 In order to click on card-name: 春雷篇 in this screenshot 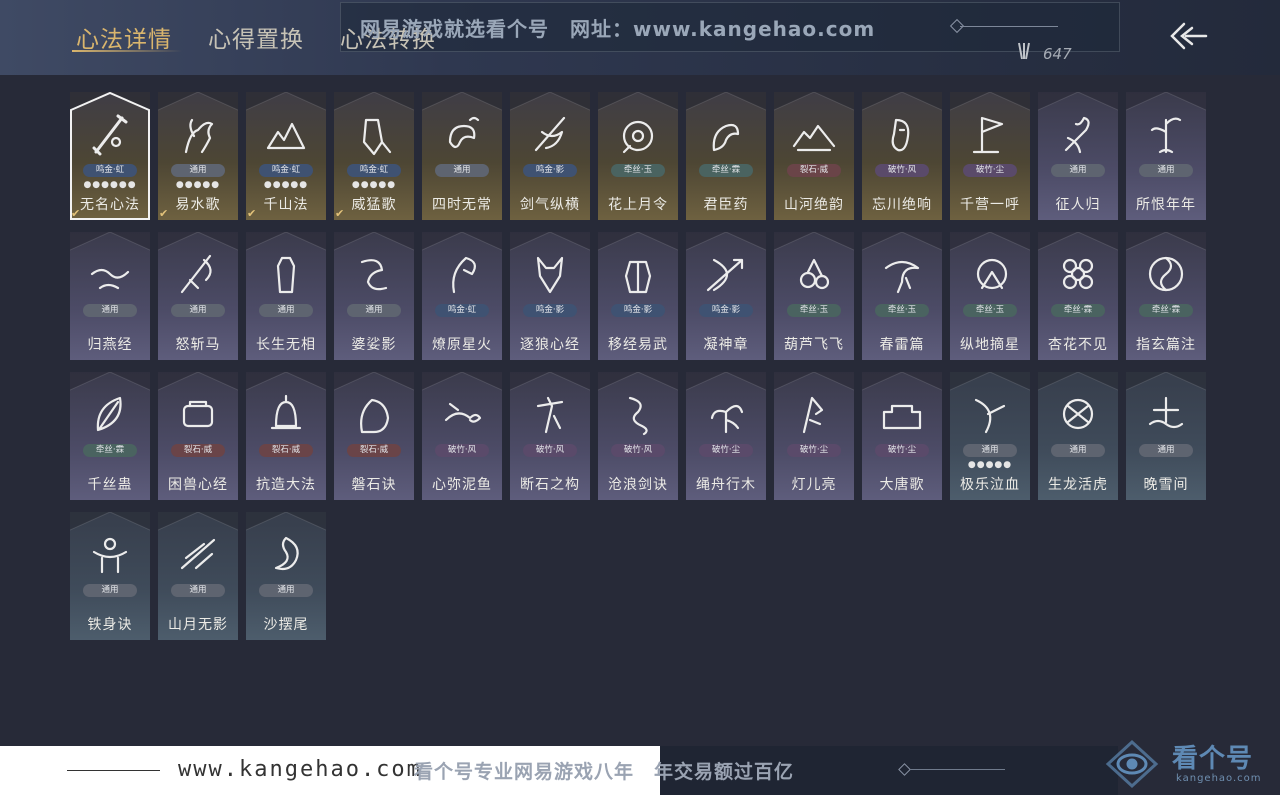, I will do `click(902, 345)`.